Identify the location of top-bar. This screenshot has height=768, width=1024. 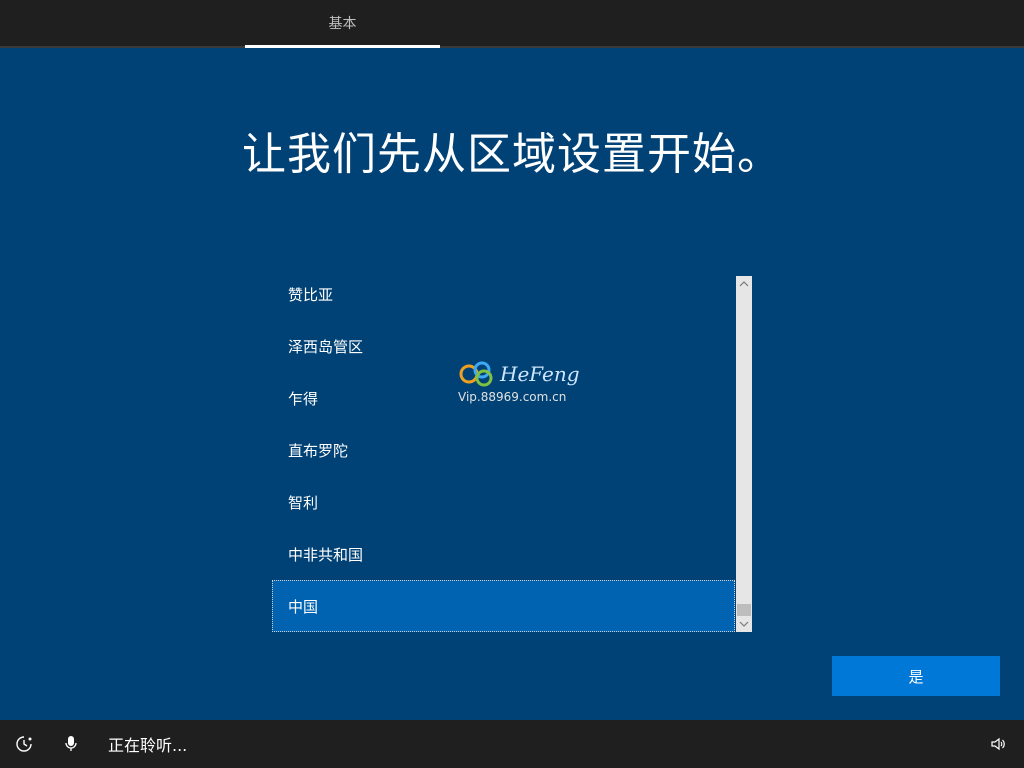
(512, 23).